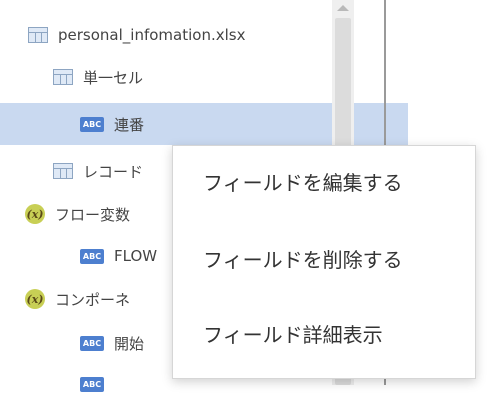 The image size is (487, 405). What do you see at coordinates (324, 258) in the screenshot?
I see `menu-item-delete-field: フィールドを削除する` at bounding box center [324, 258].